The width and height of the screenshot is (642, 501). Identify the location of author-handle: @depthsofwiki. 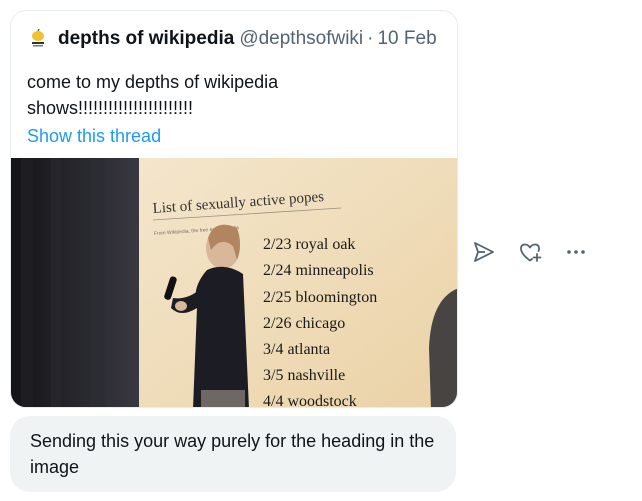
(301, 39).